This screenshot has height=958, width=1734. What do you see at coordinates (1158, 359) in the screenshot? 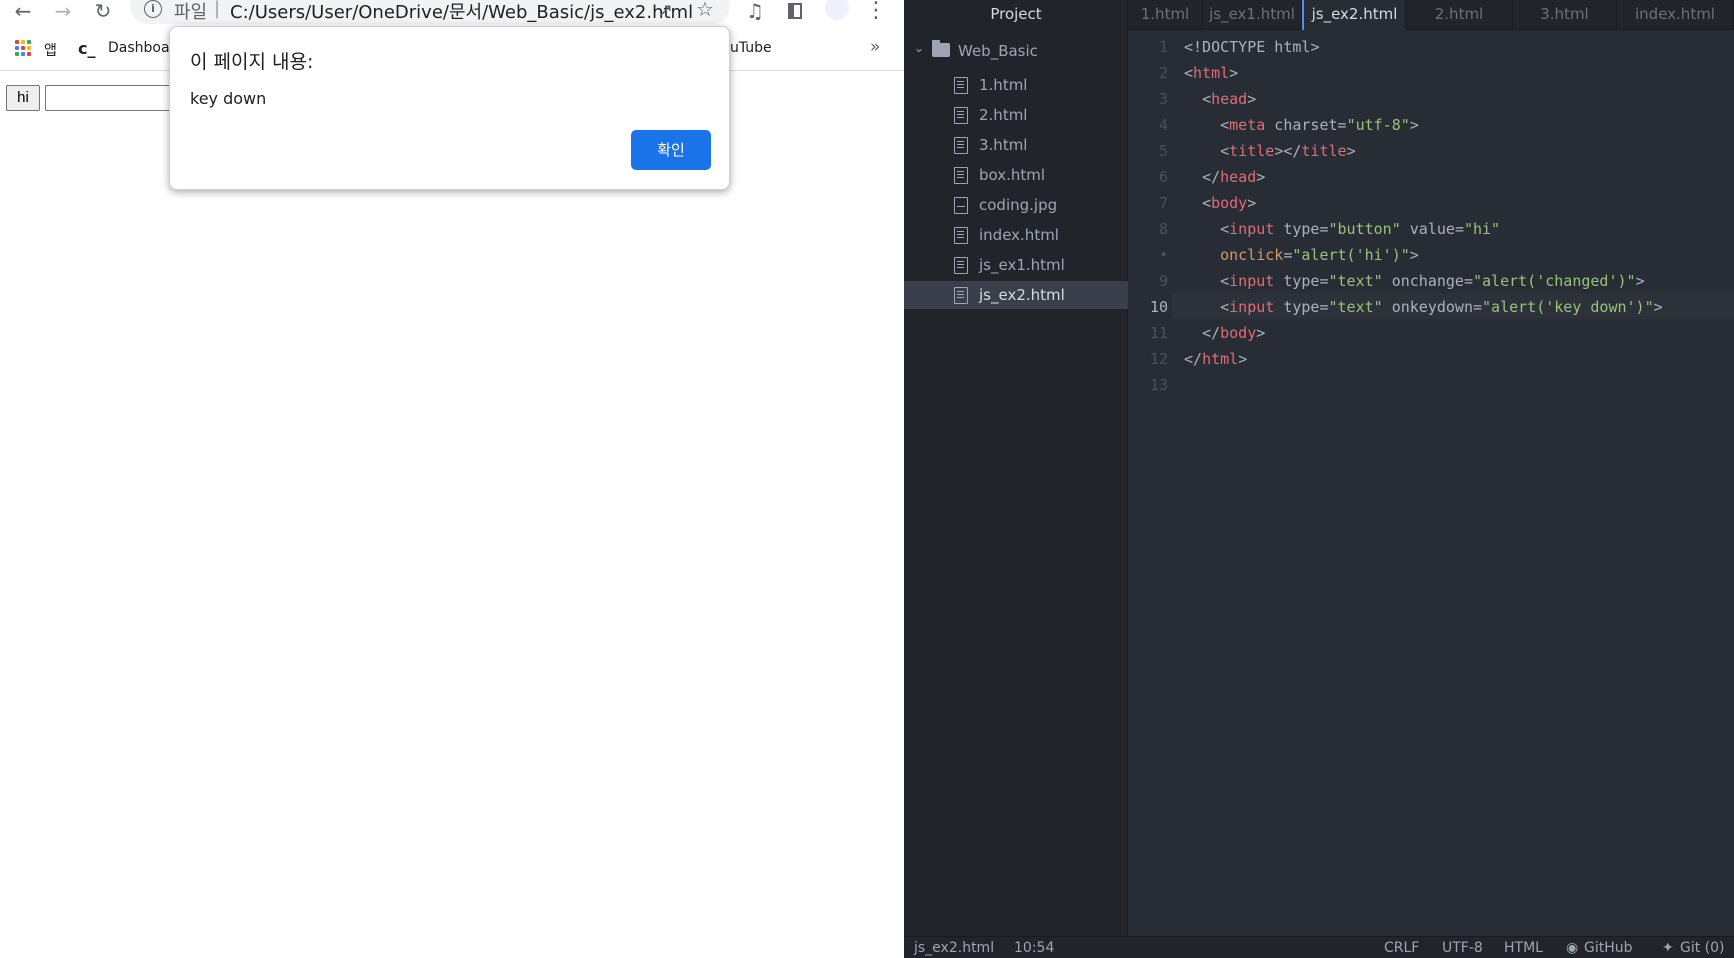
I see `line-number: 12` at bounding box center [1158, 359].